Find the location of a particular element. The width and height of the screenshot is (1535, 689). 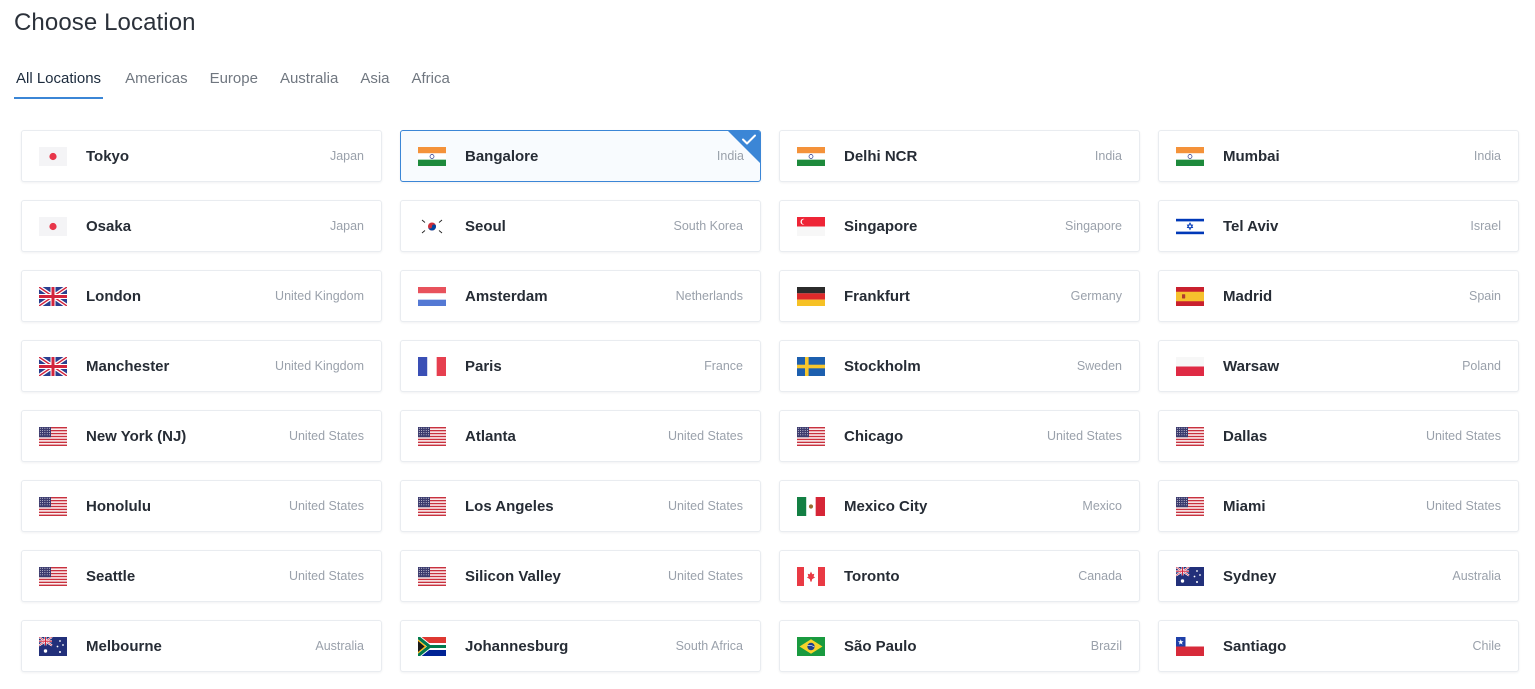

country-name: Chile is located at coordinates (1487, 646).